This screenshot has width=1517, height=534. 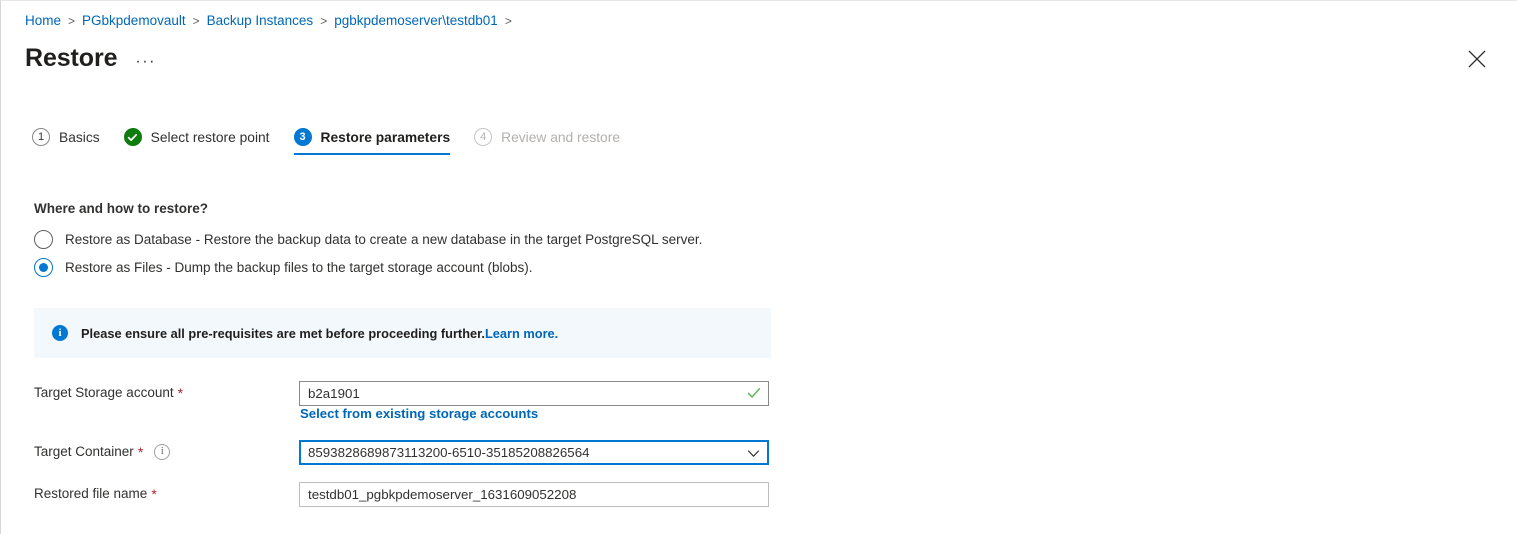 I want to click on info-icon: i, so click(x=60, y=333).